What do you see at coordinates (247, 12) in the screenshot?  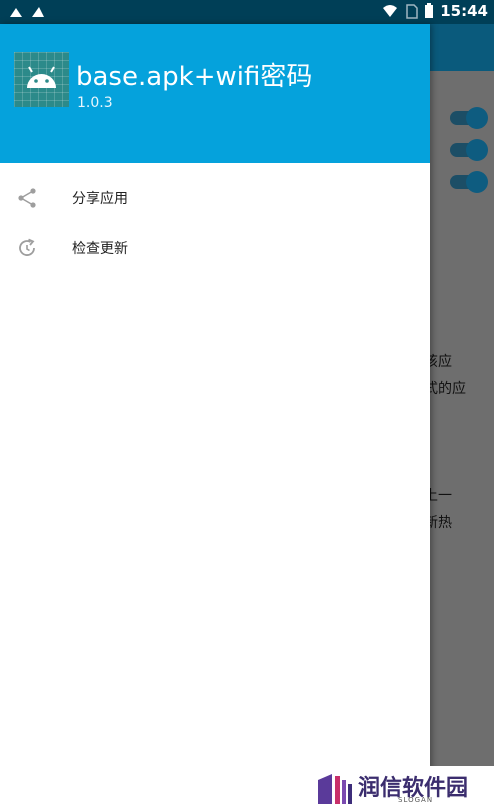 I see `status-bar: 15:44` at bounding box center [247, 12].